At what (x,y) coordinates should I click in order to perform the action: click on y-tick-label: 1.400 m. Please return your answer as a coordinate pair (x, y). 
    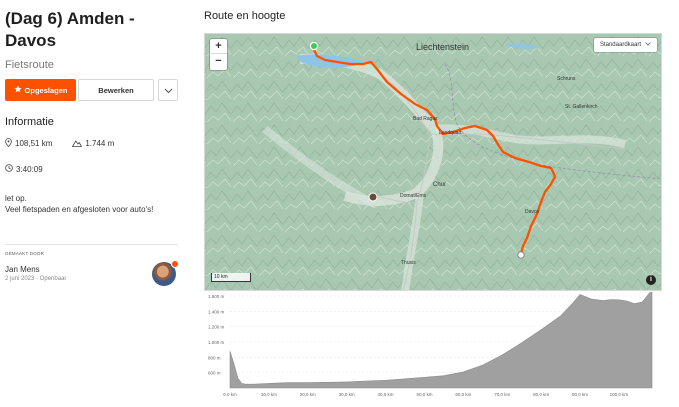
    Looking at the image, I should click on (216, 311).